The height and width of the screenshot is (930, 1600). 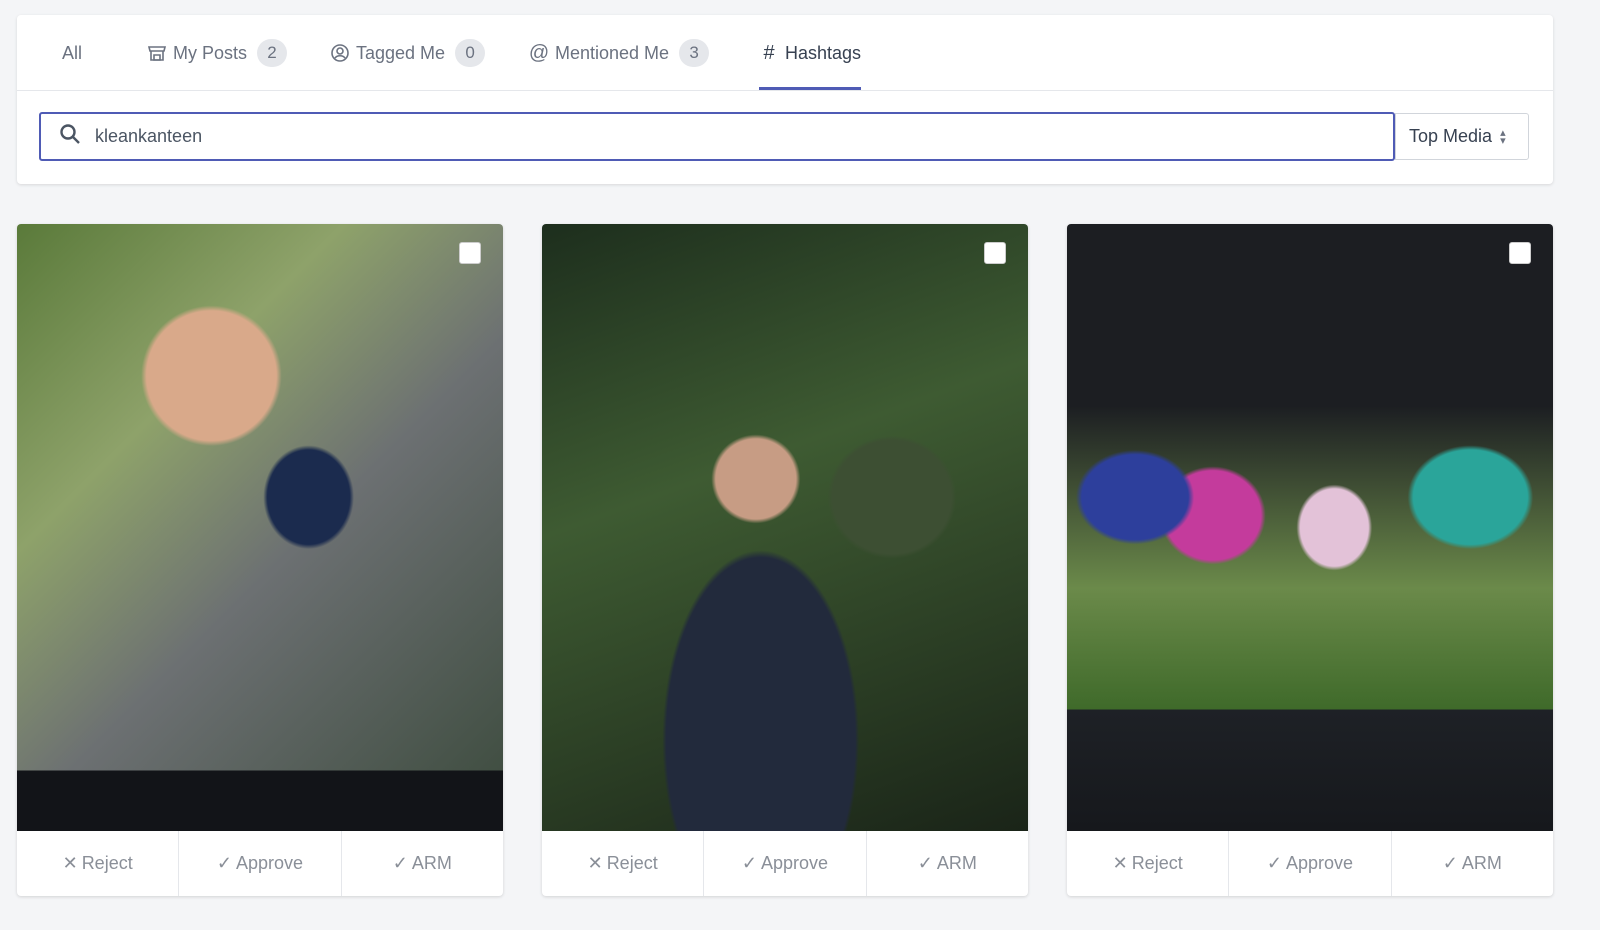 I want to click on tab-mentioned-me: @ Mentioned Me 3, so click(x=619, y=53).